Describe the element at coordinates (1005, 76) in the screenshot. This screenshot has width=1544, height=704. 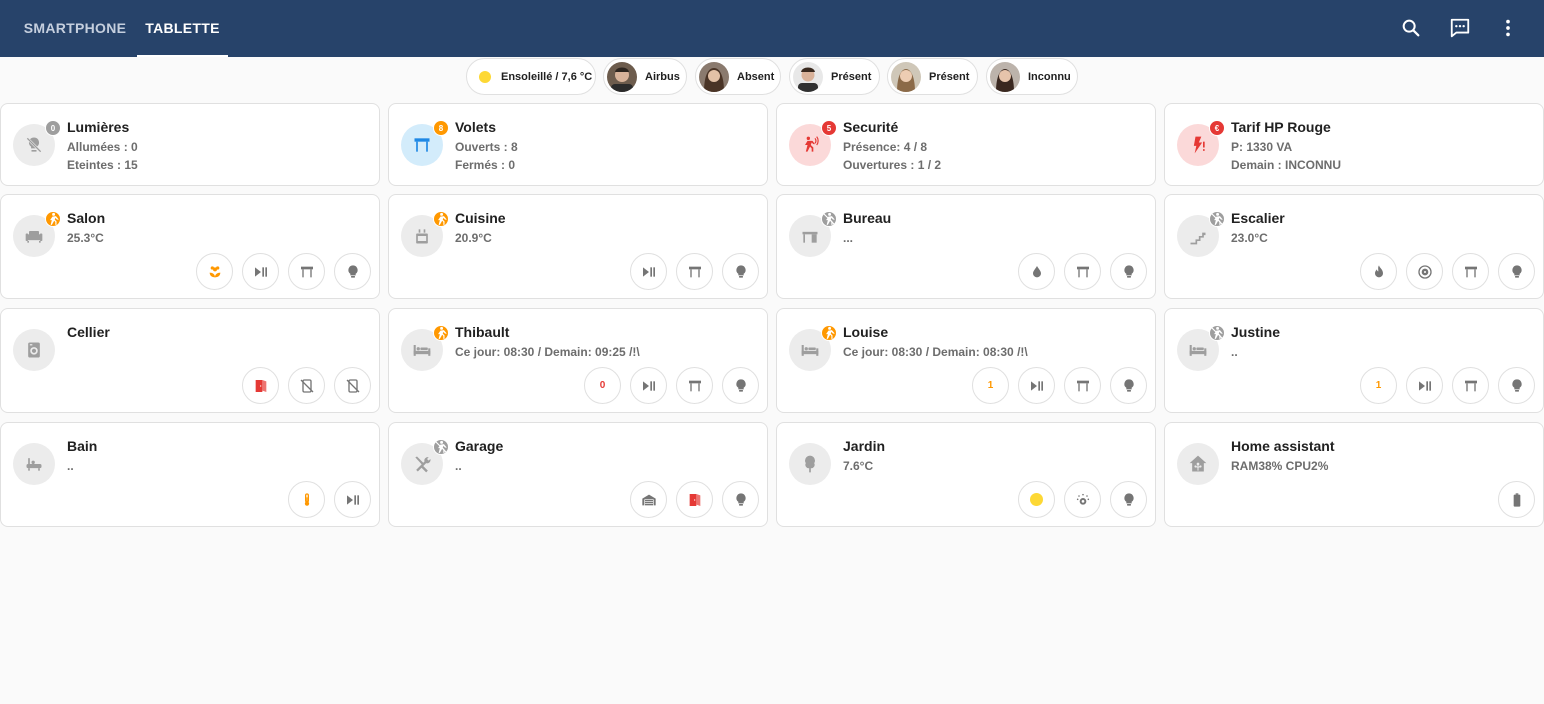
I see `person-avatar` at that location.